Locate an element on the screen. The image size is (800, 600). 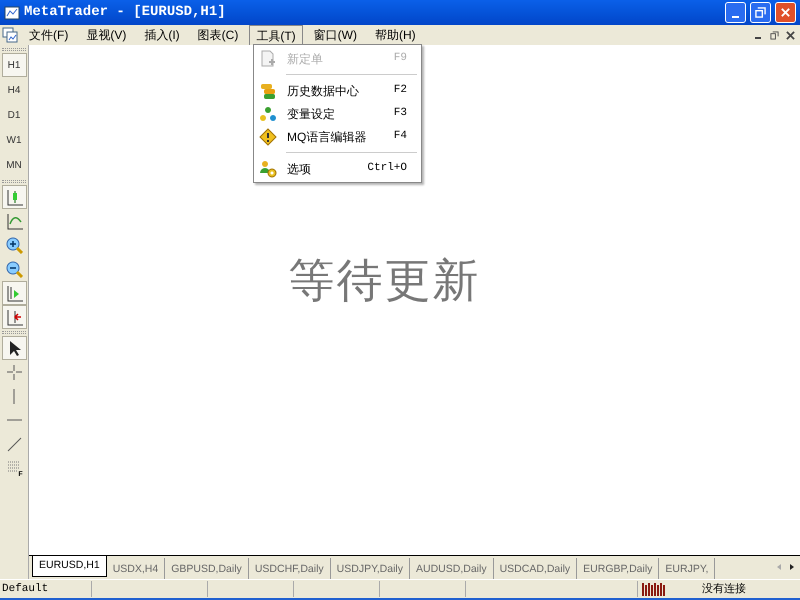
menu-item: 插入(I) is located at coordinates (162, 35).